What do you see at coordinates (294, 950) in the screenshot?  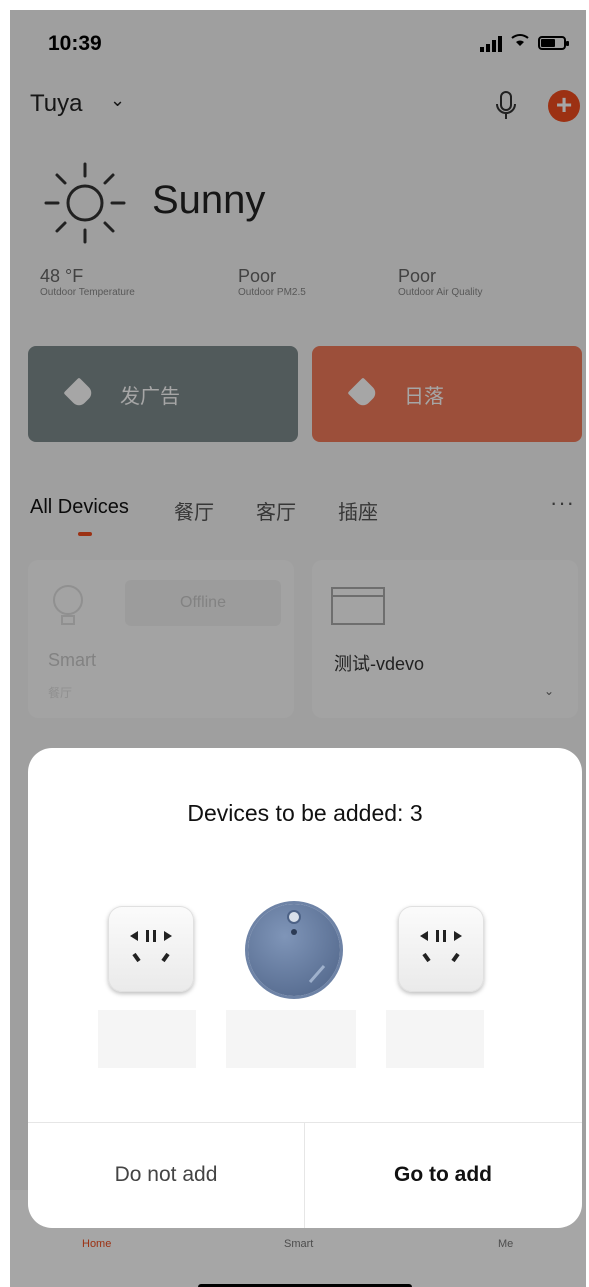 I see `robot-vacuum-icon` at bounding box center [294, 950].